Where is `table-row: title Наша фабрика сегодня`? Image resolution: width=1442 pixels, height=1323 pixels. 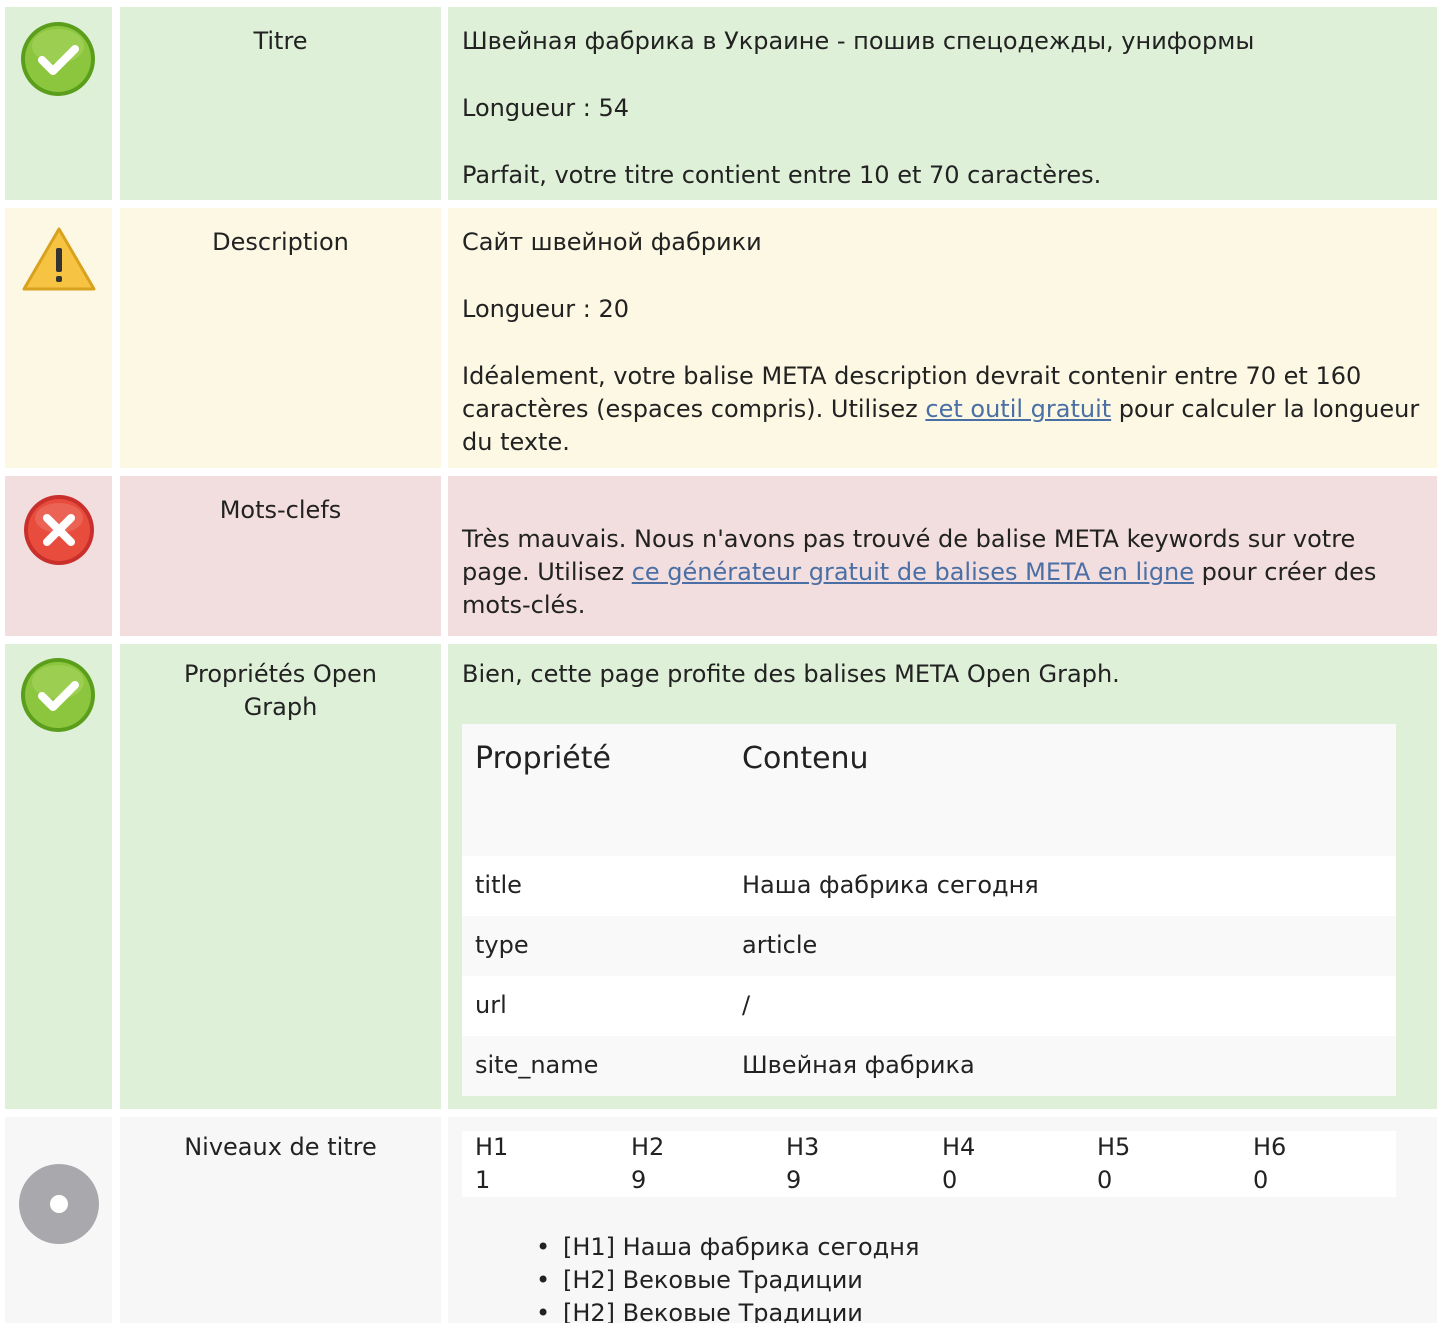 table-row: title Наша фабрика сегодня is located at coordinates (929, 886).